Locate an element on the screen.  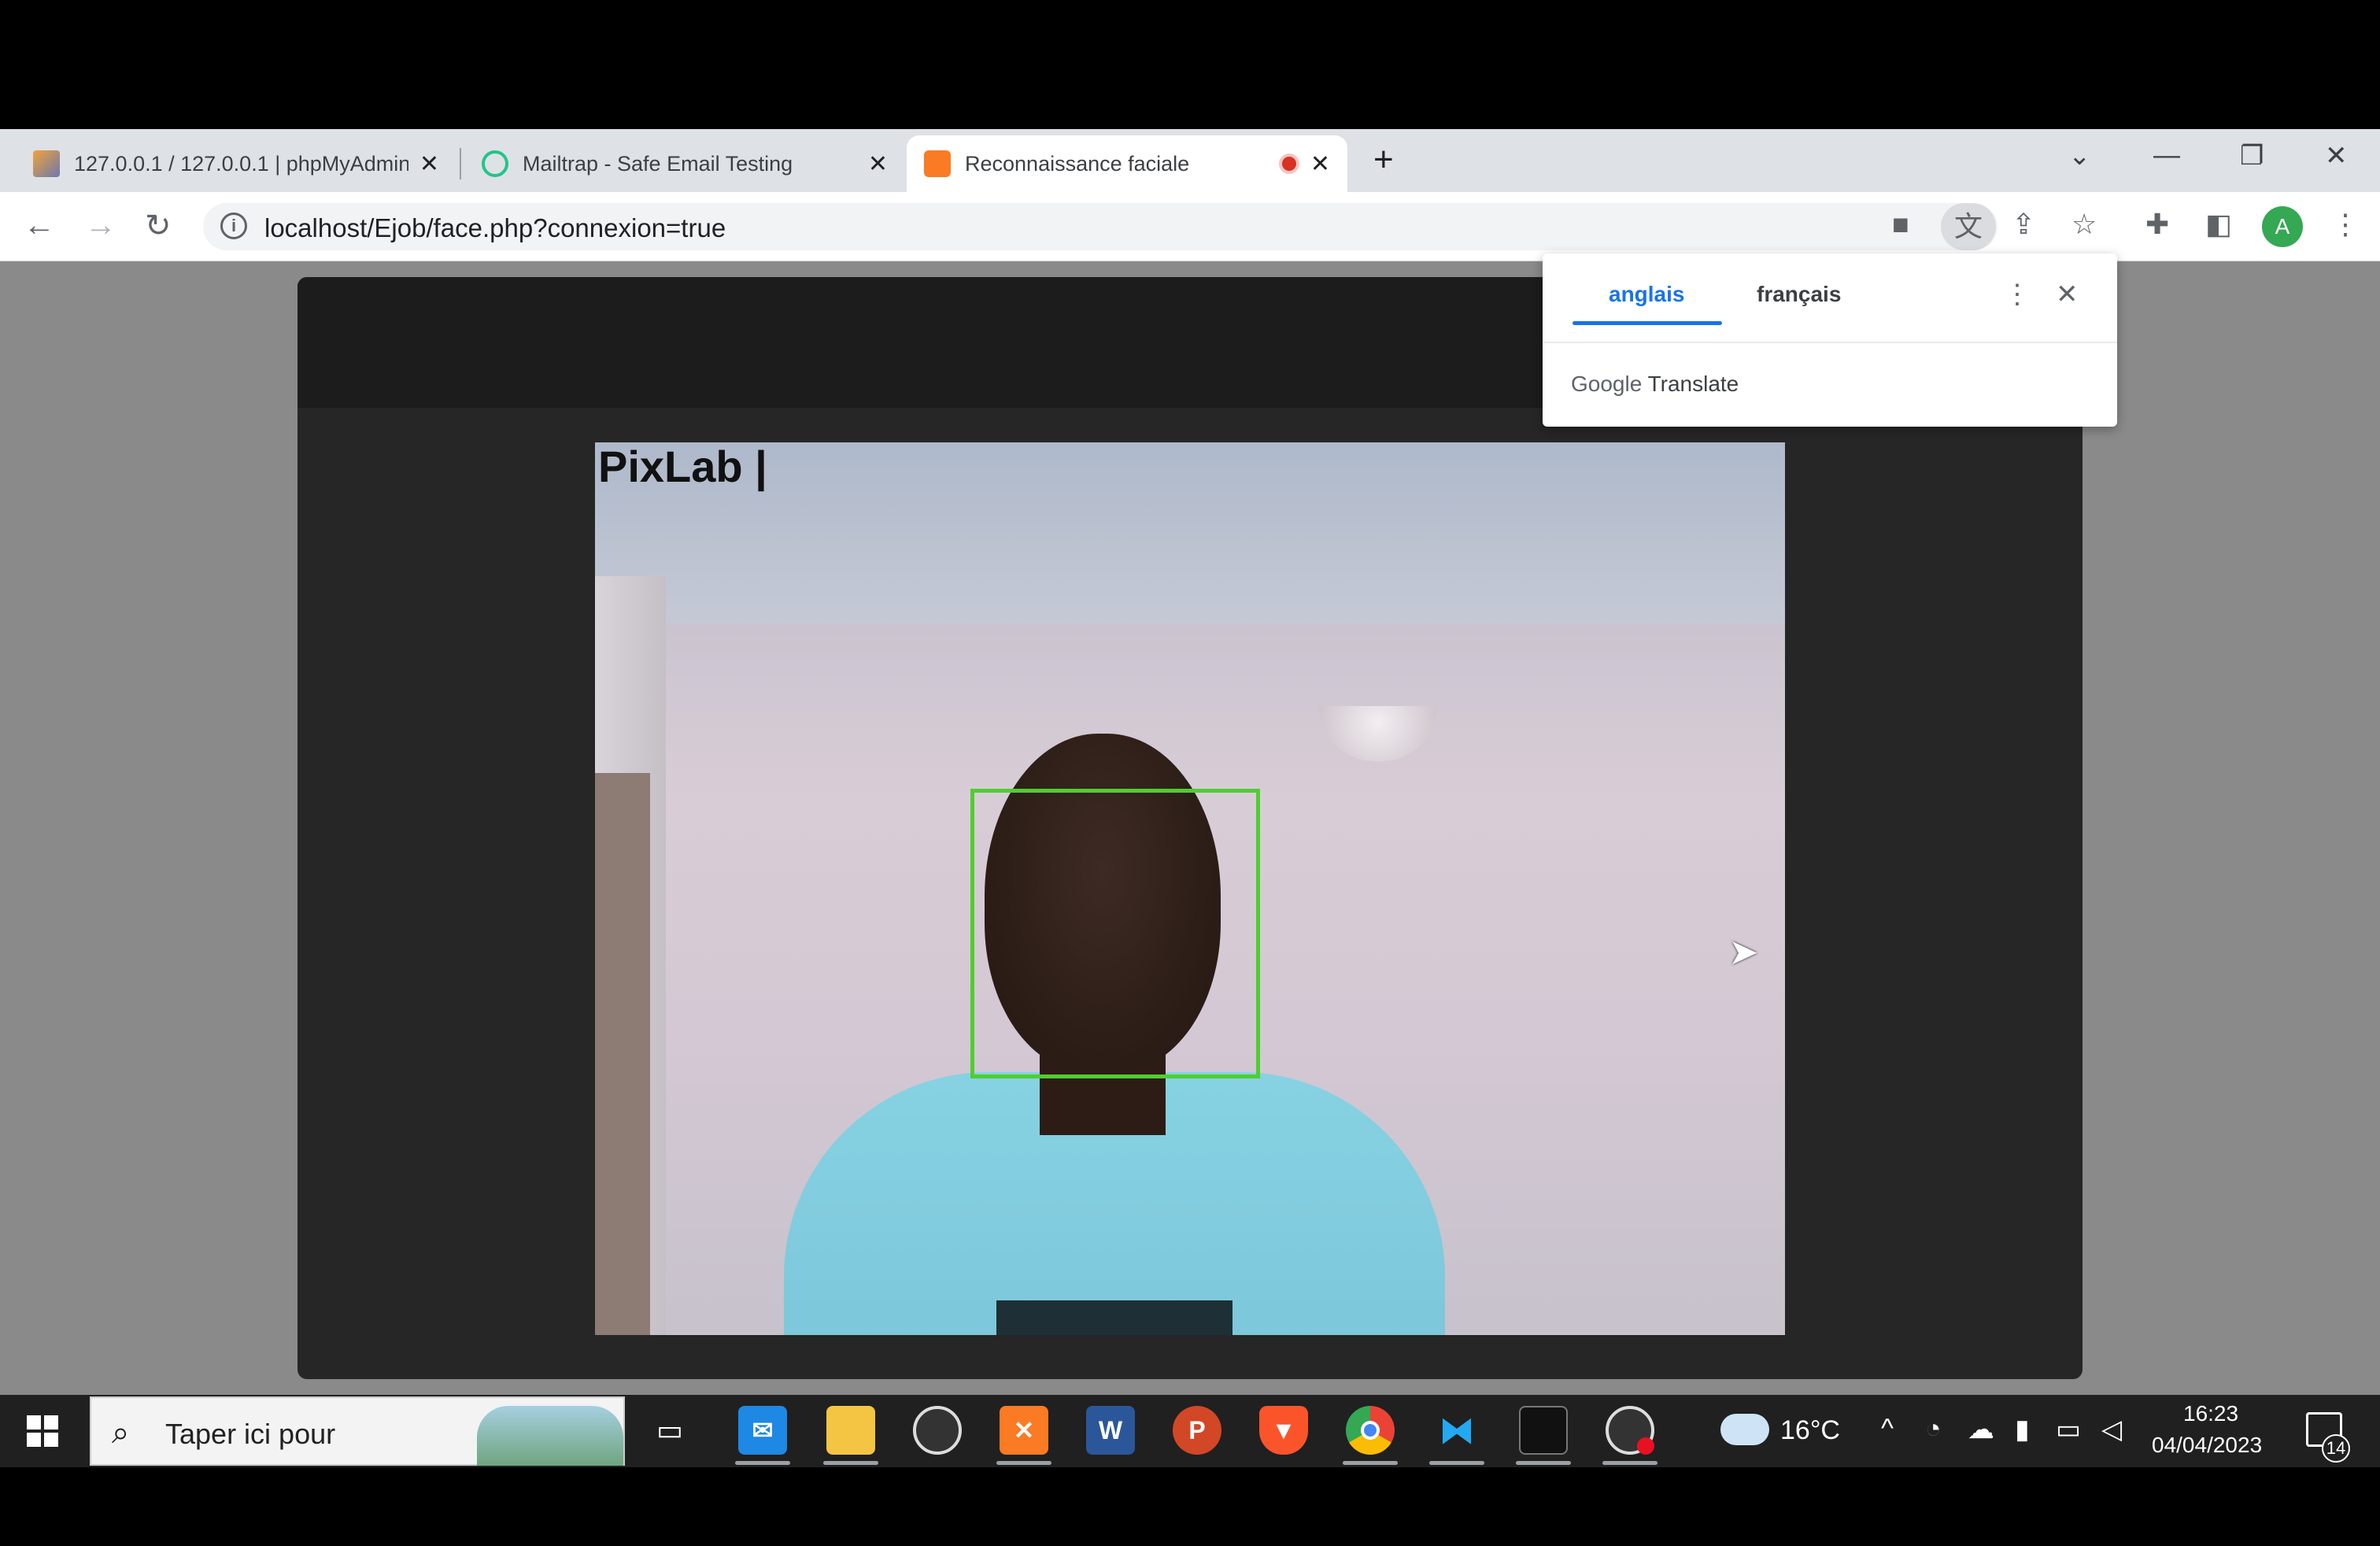
weather-temperature: 16°C is located at coordinates (1810, 1430).